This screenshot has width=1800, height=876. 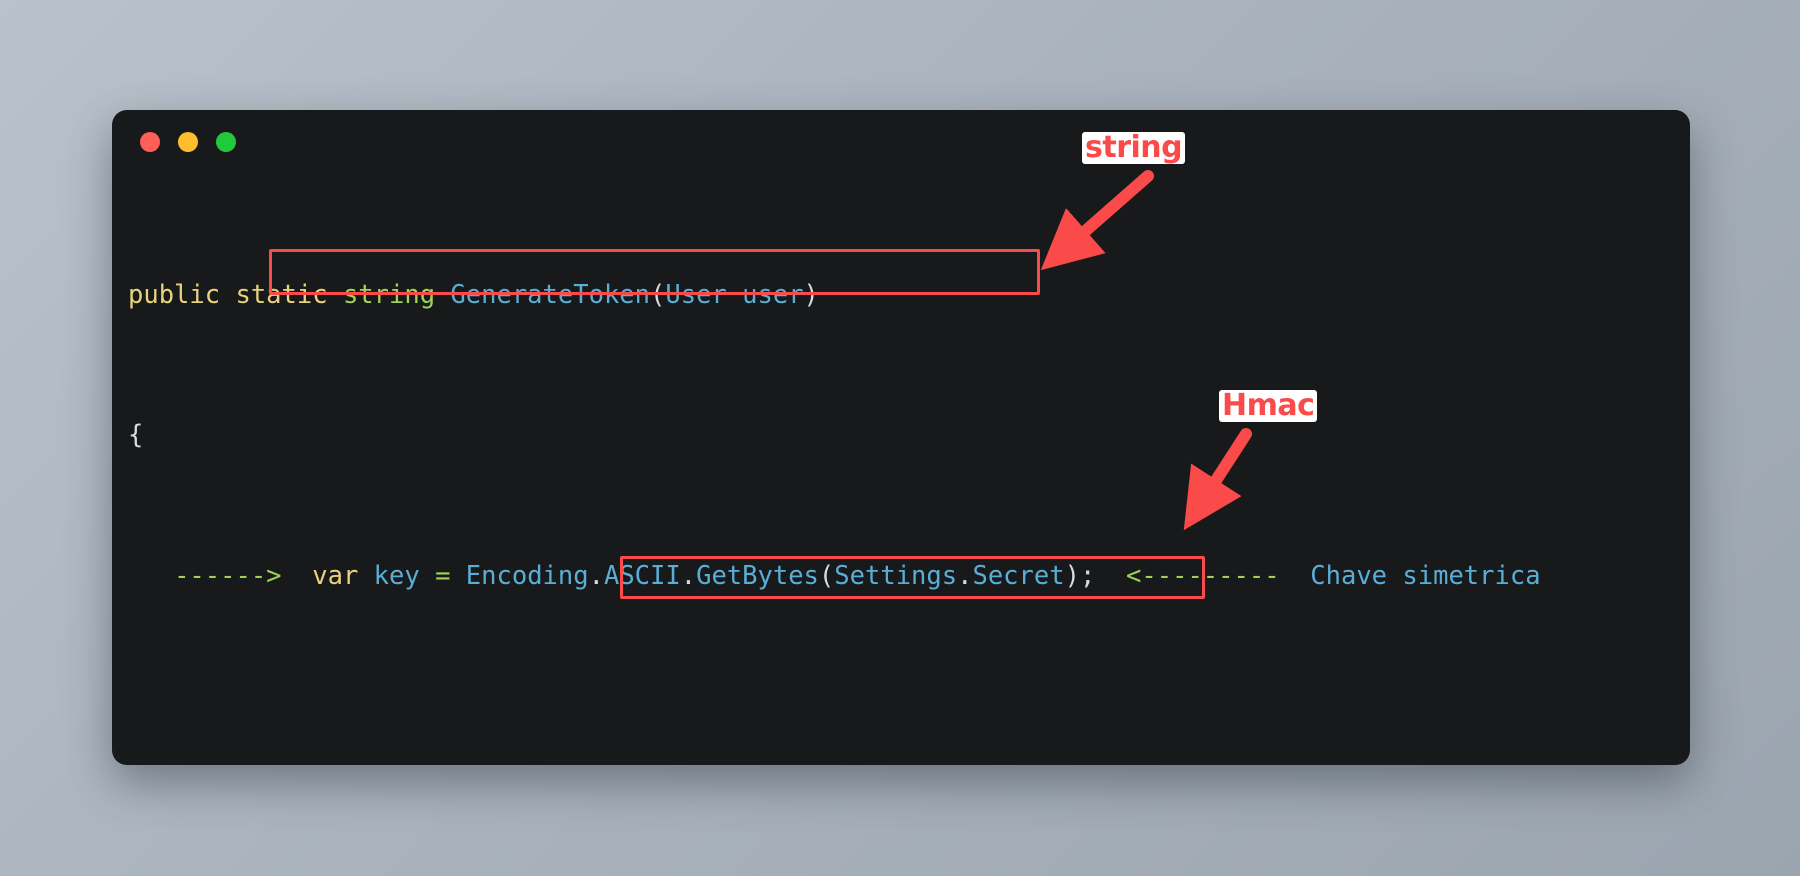 I want to click on maximize-window-button, so click(x=226, y=142).